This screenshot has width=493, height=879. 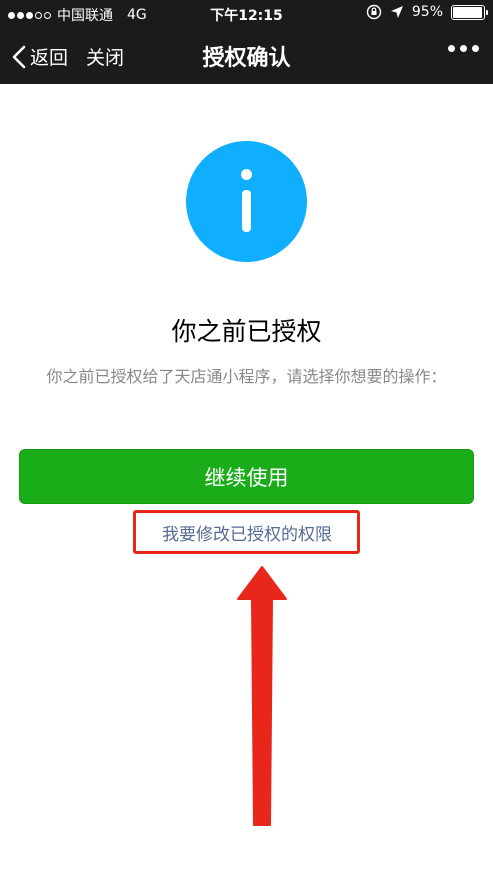 What do you see at coordinates (469, 12) in the screenshot?
I see `battery-icon` at bounding box center [469, 12].